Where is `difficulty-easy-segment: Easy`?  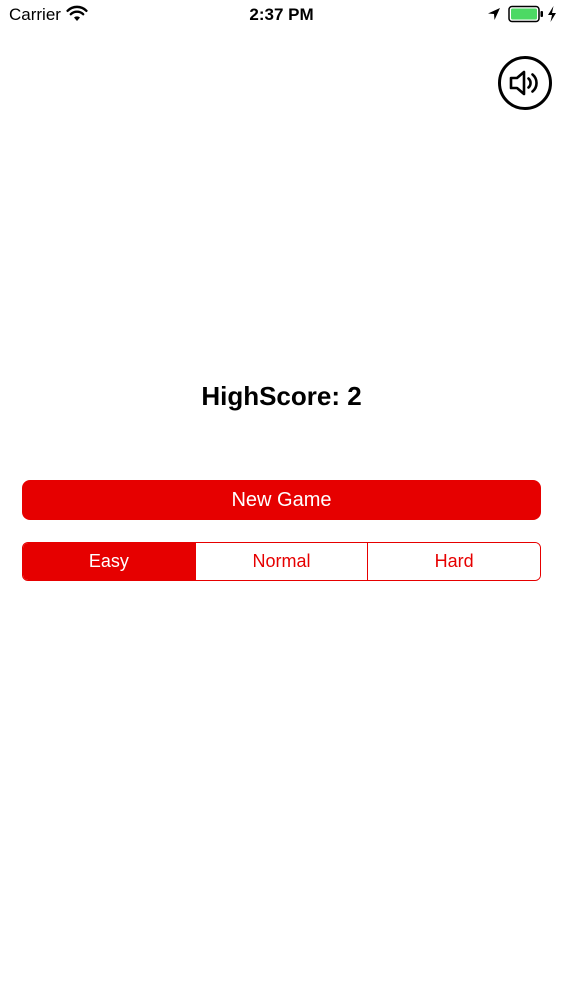
difficulty-easy-segment: Easy is located at coordinates (109, 561).